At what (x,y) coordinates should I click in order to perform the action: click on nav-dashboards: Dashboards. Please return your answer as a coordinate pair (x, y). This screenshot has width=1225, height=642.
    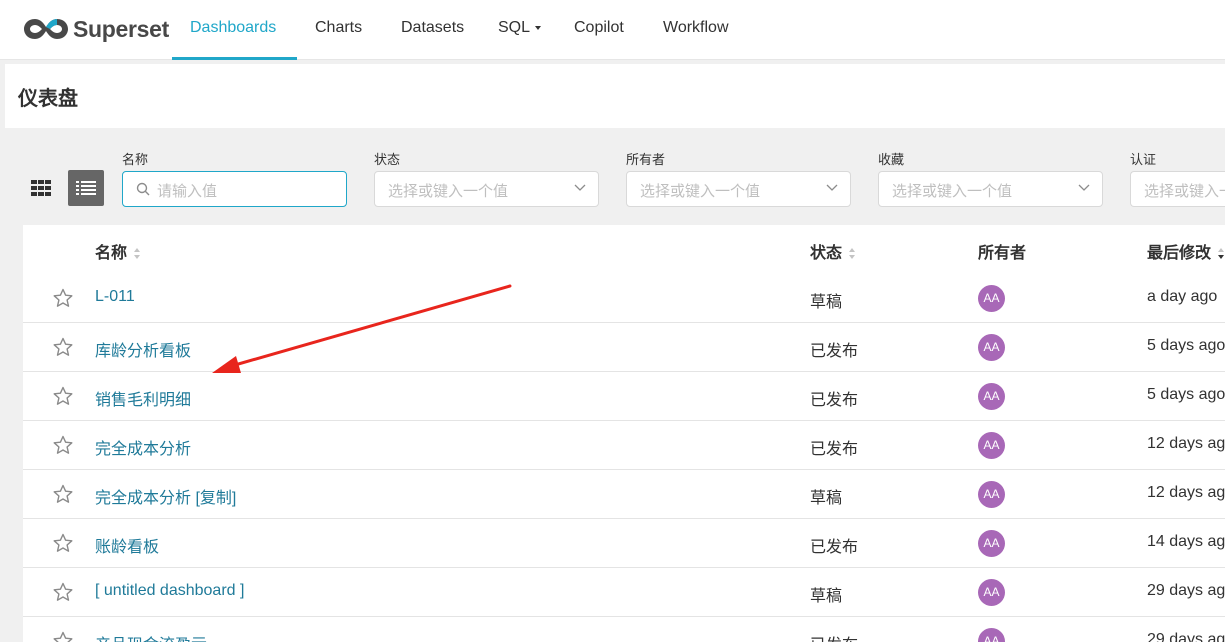
    Looking at the image, I should click on (233, 30).